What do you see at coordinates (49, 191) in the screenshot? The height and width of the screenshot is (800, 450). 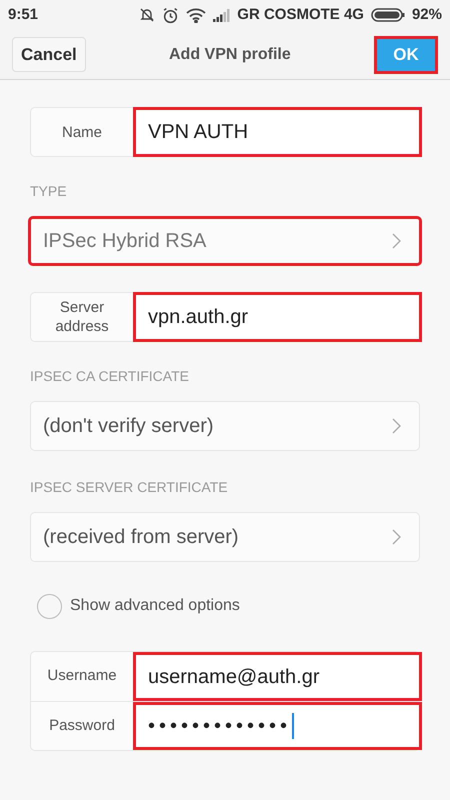 I see `section-heading: TYPE` at bounding box center [49, 191].